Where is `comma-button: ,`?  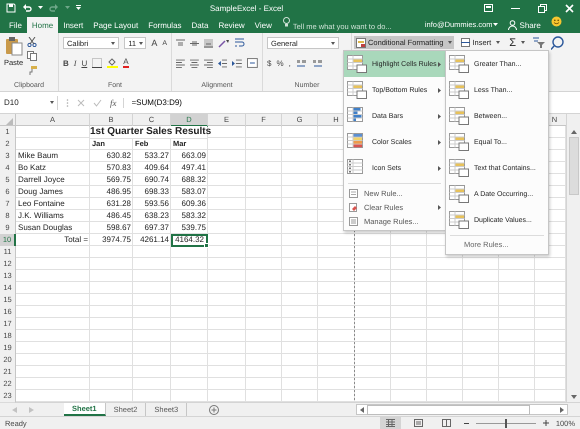 comma-button: , is located at coordinates (289, 63).